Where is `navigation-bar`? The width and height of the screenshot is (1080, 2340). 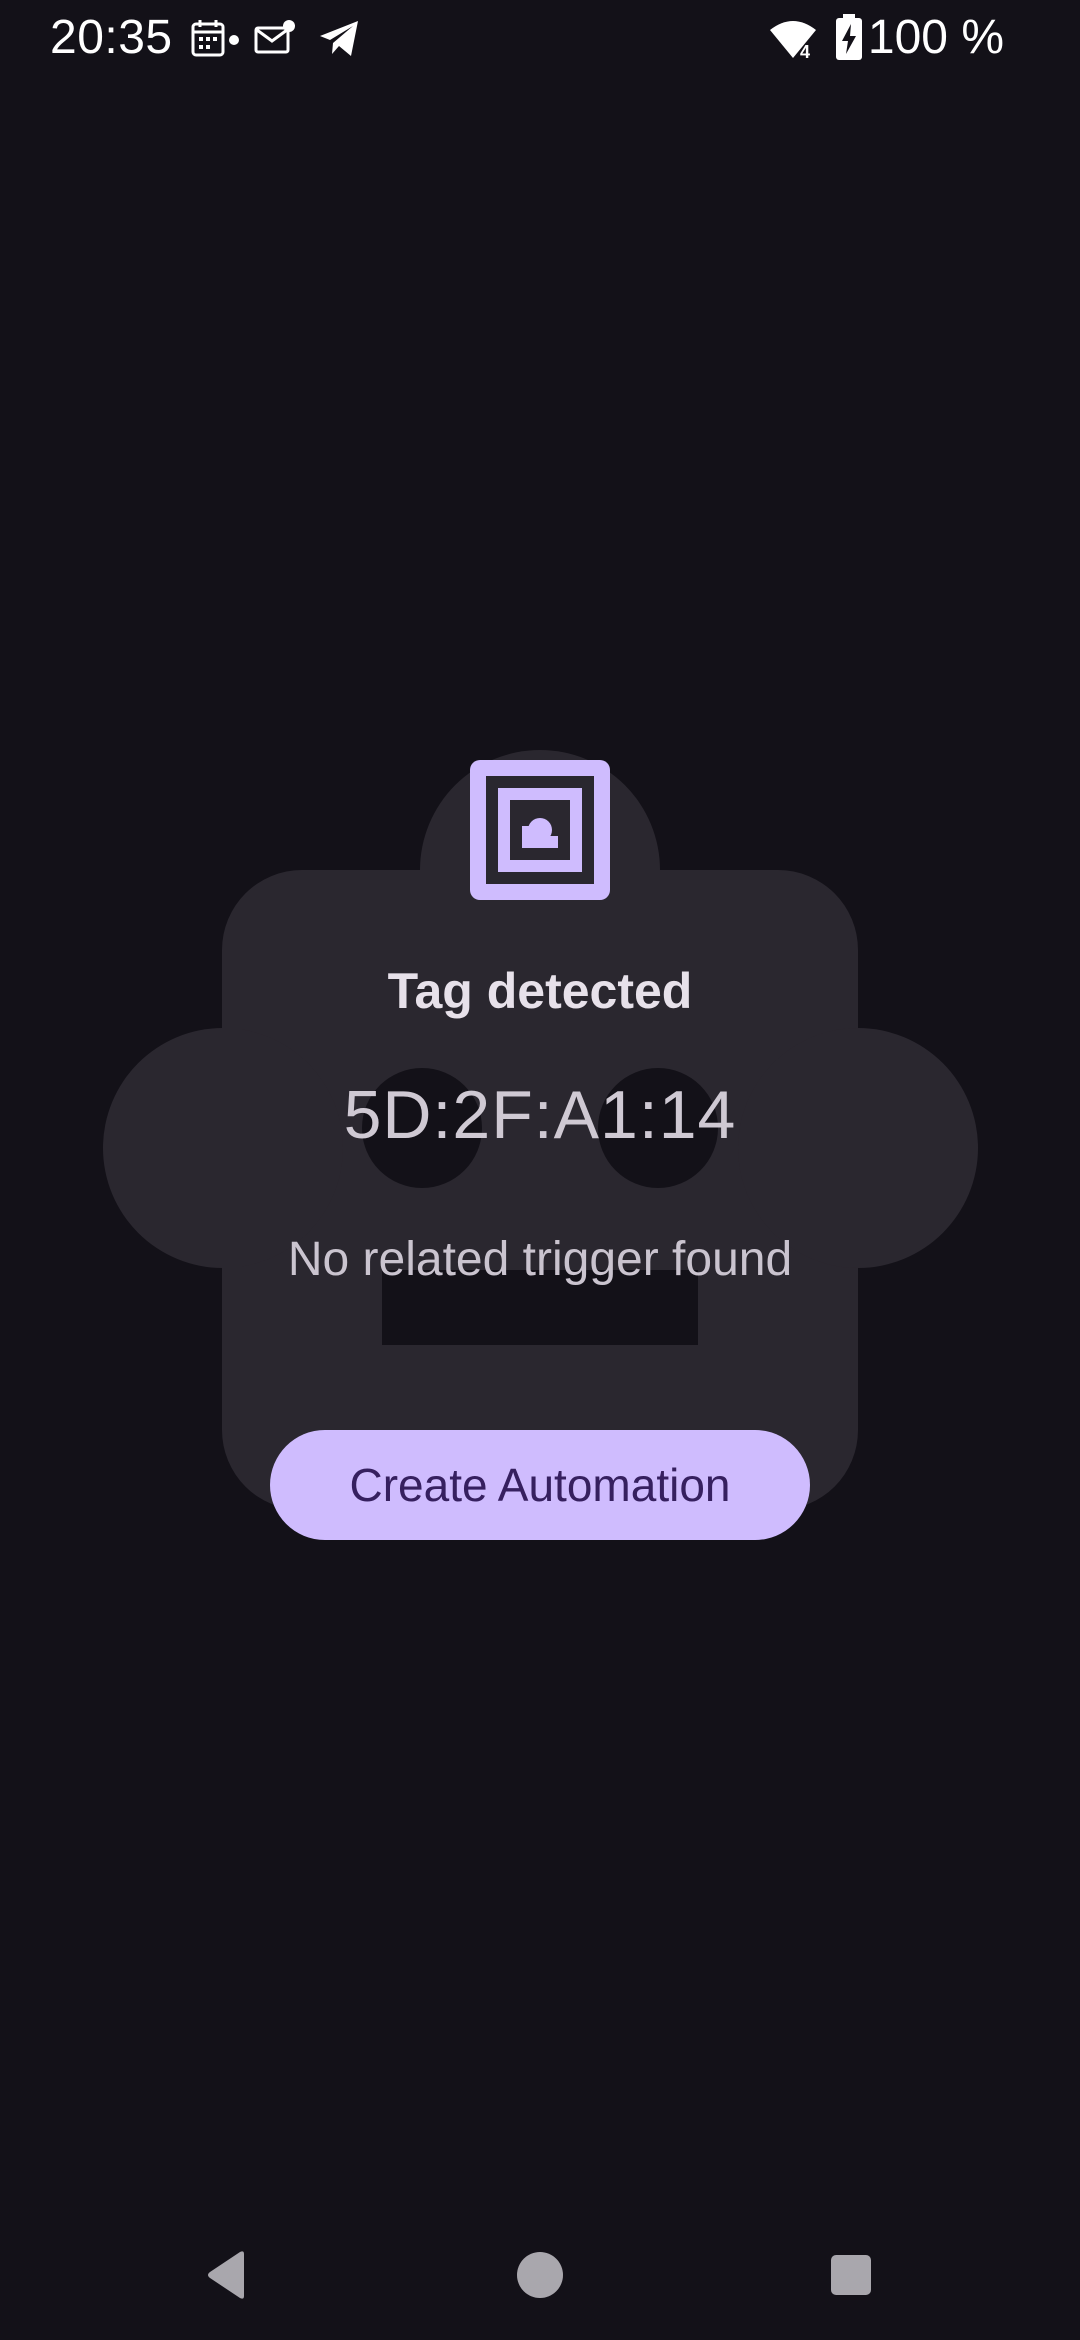 navigation-bar is located at coordinates (540, 2275).